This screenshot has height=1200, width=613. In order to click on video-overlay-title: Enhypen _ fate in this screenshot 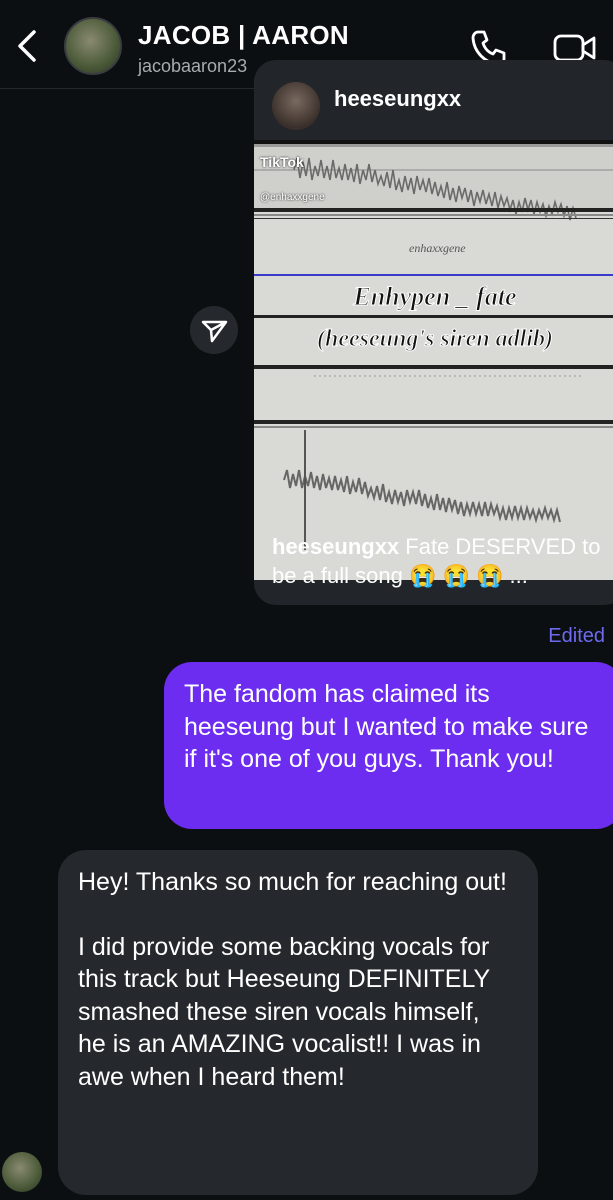, I will do `click(435, 297)`.